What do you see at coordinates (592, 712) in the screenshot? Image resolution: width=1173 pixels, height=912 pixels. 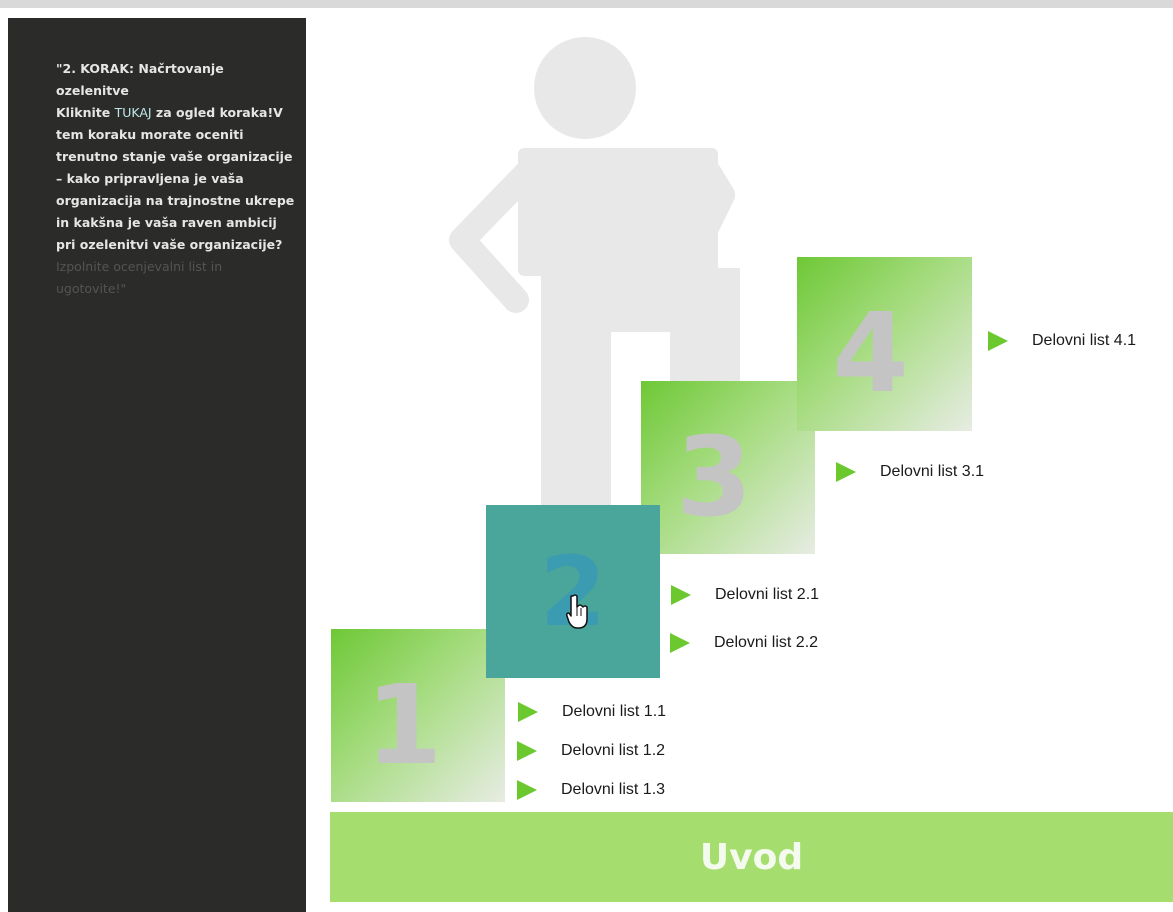 I see `worksheet-1-1-link: Delovni list 1.1` at bounding box center [592, 712].